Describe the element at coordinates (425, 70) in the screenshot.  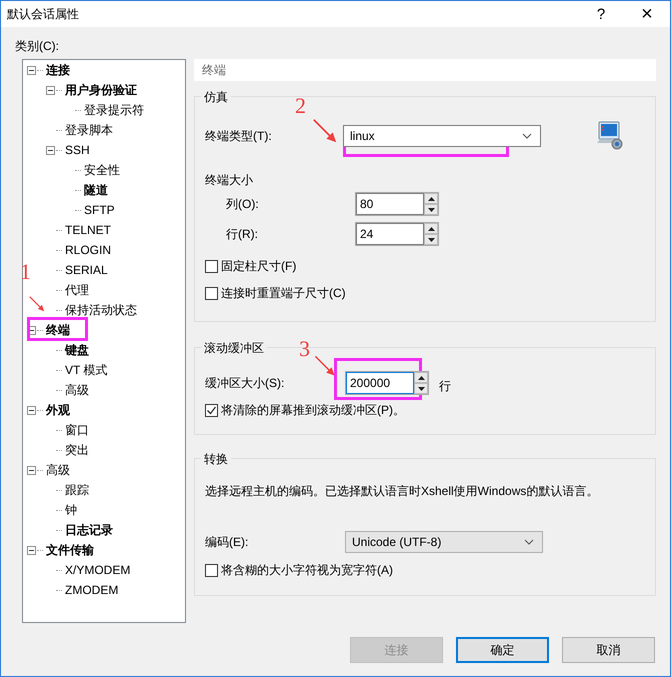
I see `page-title: 终端` at that location.